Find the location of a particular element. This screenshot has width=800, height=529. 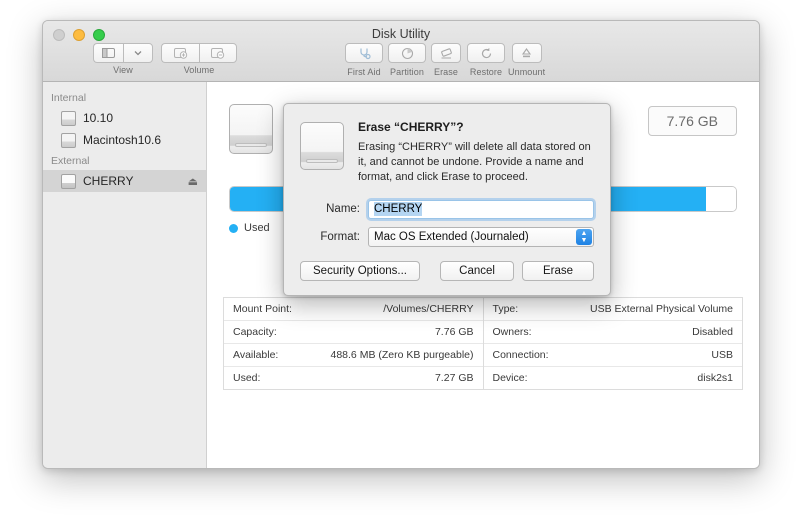

eject-glyph is located at coordinates (527, 52).